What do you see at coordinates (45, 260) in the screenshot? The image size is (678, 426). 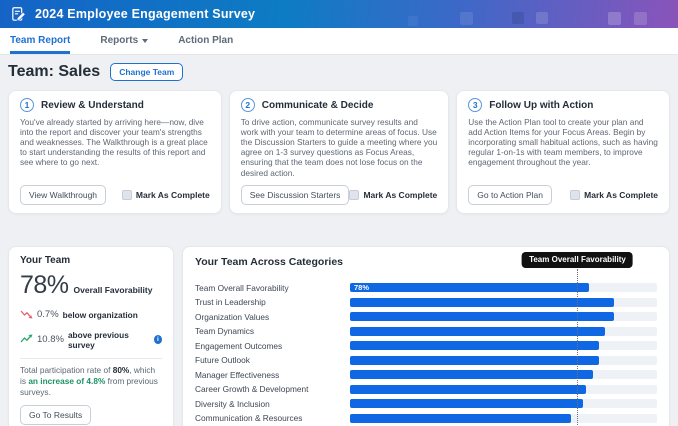 I see `your-team-title: Your Team` at bounding box center [45, 260].